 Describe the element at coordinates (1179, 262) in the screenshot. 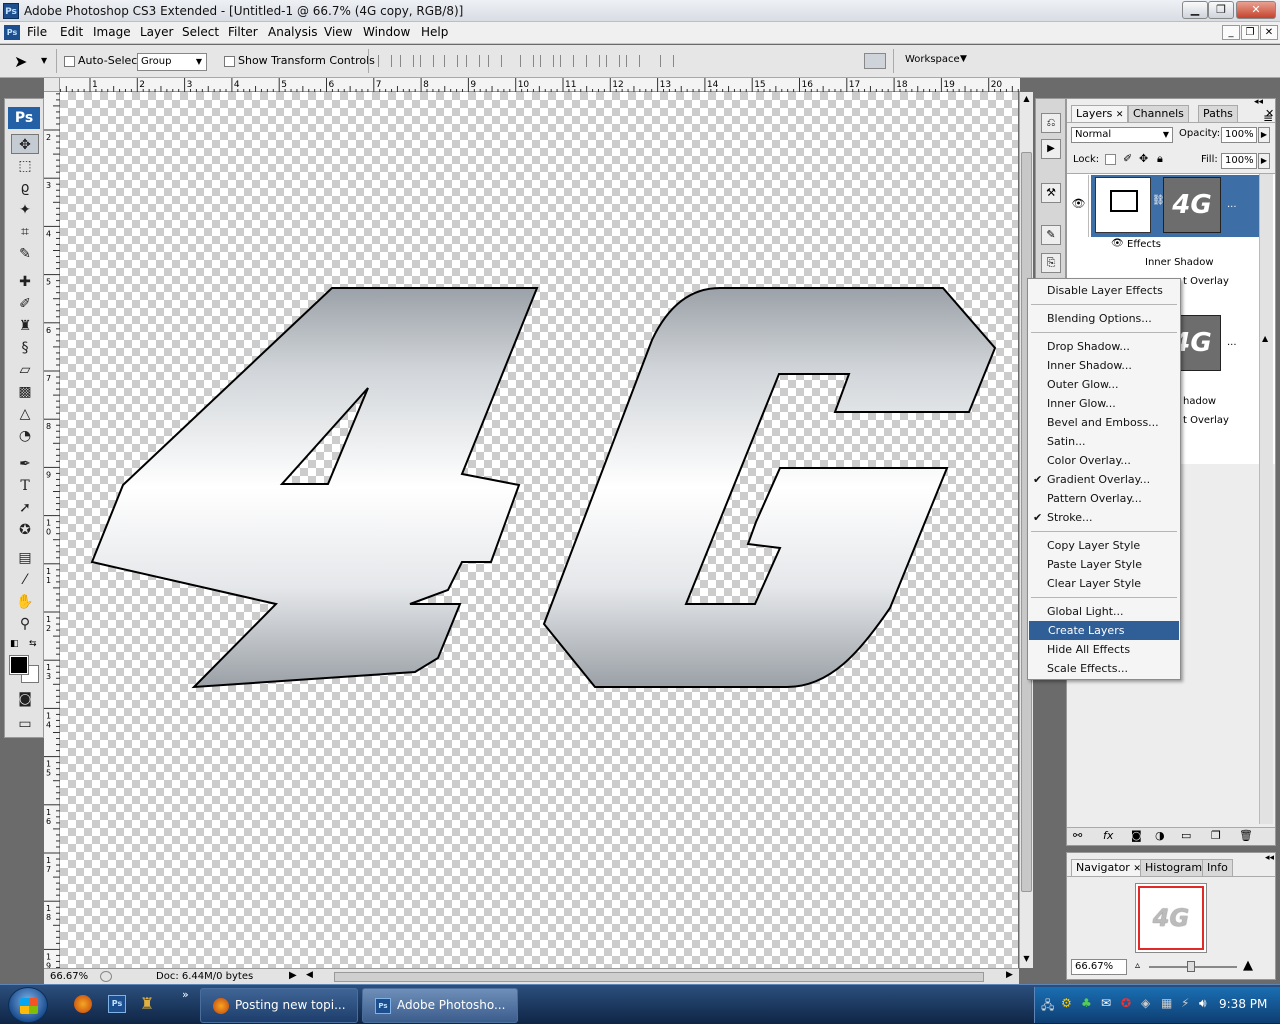

I see `effect-inner-shadow: Inner Shadow` at that location.